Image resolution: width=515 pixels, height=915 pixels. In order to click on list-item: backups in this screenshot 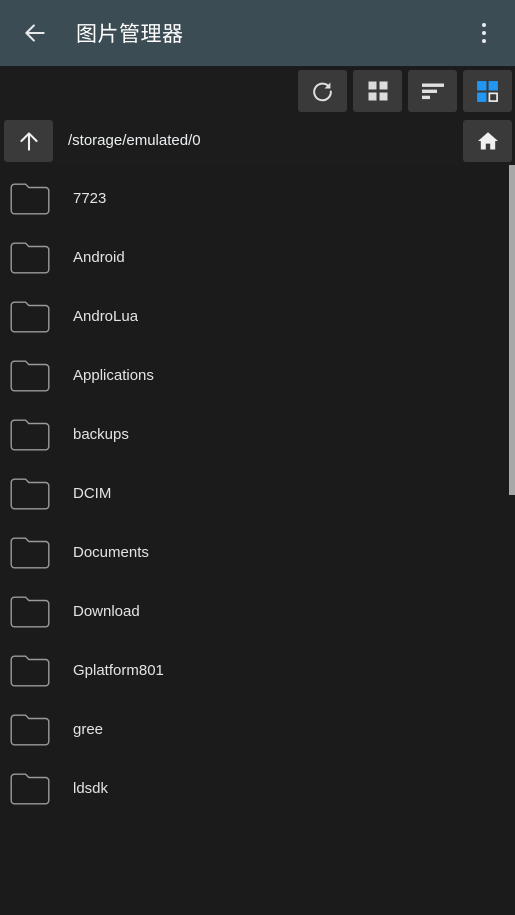, I will do `click(257, 434)`.